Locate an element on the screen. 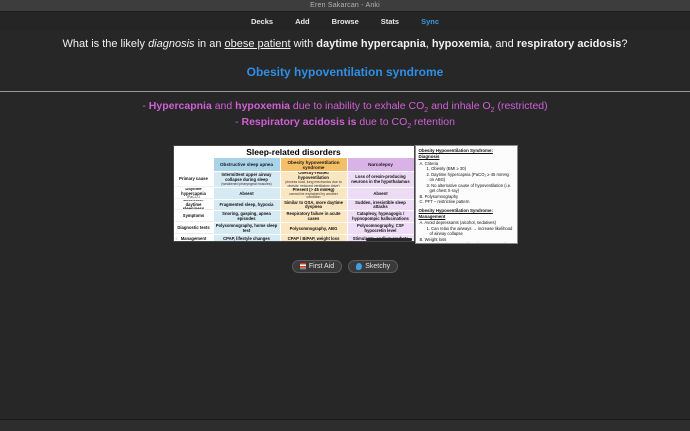 The height and width of the screenshot is (431, 690). sketchy-tag-button: Sketchy is located at coordinates (373, 267).